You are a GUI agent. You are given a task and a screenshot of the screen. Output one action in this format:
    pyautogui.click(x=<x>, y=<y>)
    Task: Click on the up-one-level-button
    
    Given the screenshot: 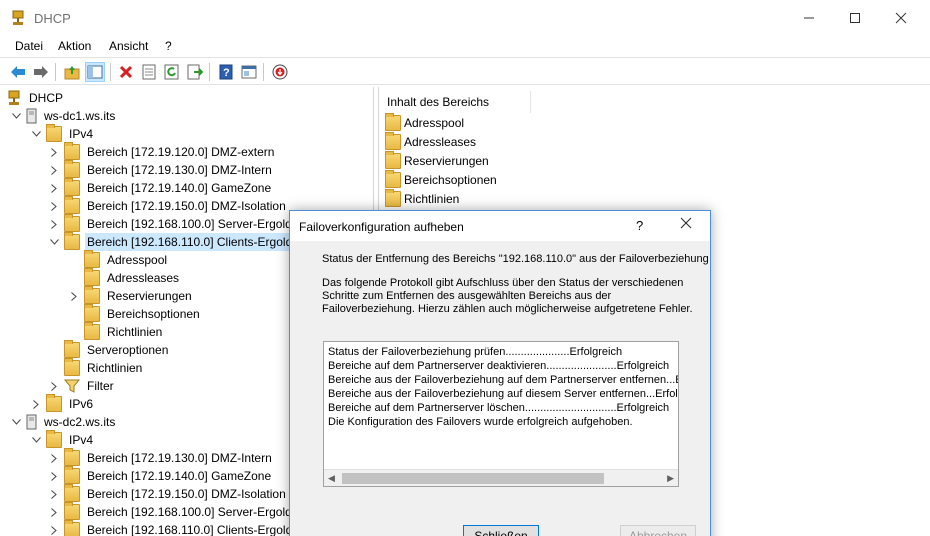 What is the action you would take?
    pyautogui.click(x=72, y=72)
    